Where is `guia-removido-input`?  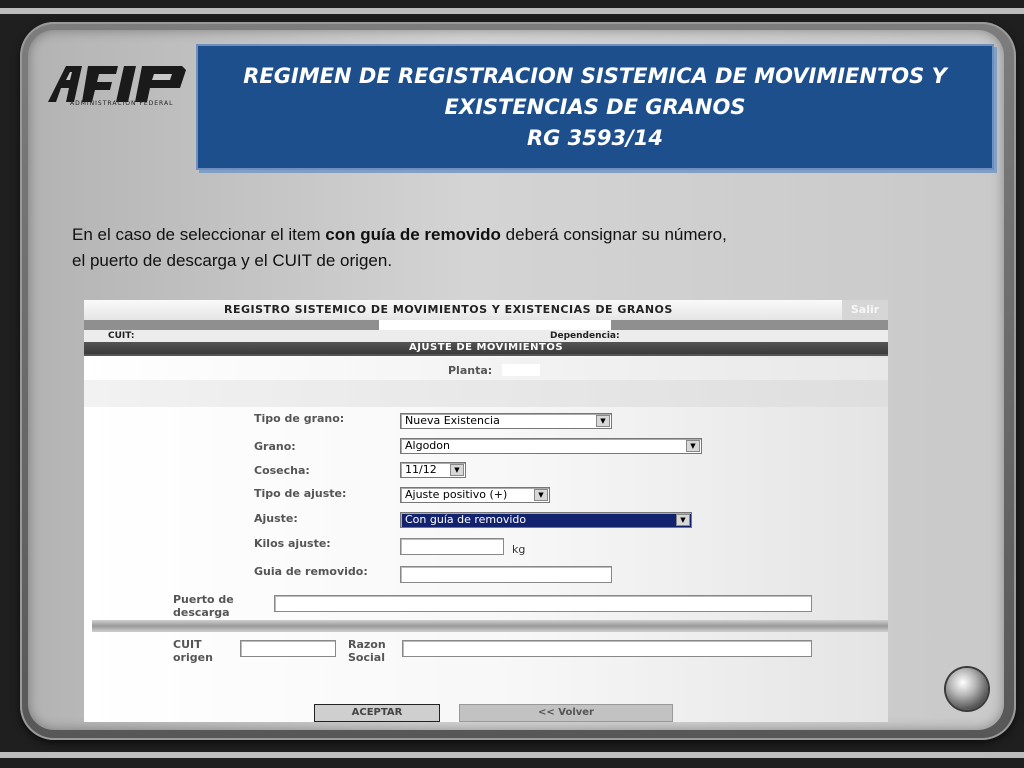
guia-removido-input is located at coordinates (506, 574).